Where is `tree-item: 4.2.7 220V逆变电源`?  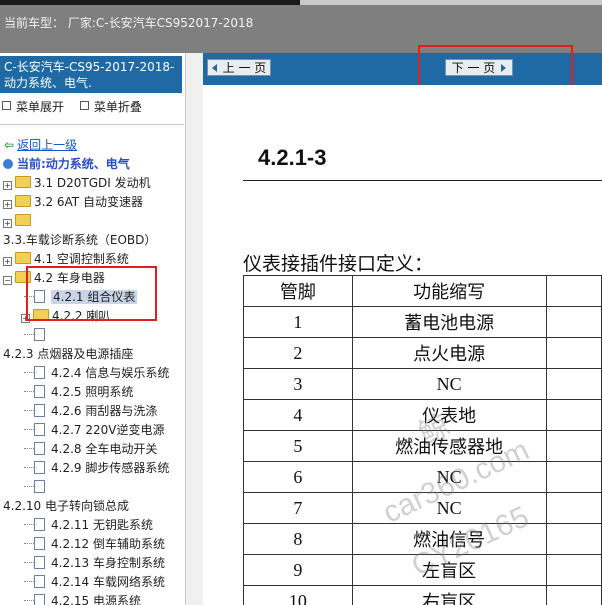
tree-item: 4.2.7 220V逆变电源 is located at coordinates (94, 430).